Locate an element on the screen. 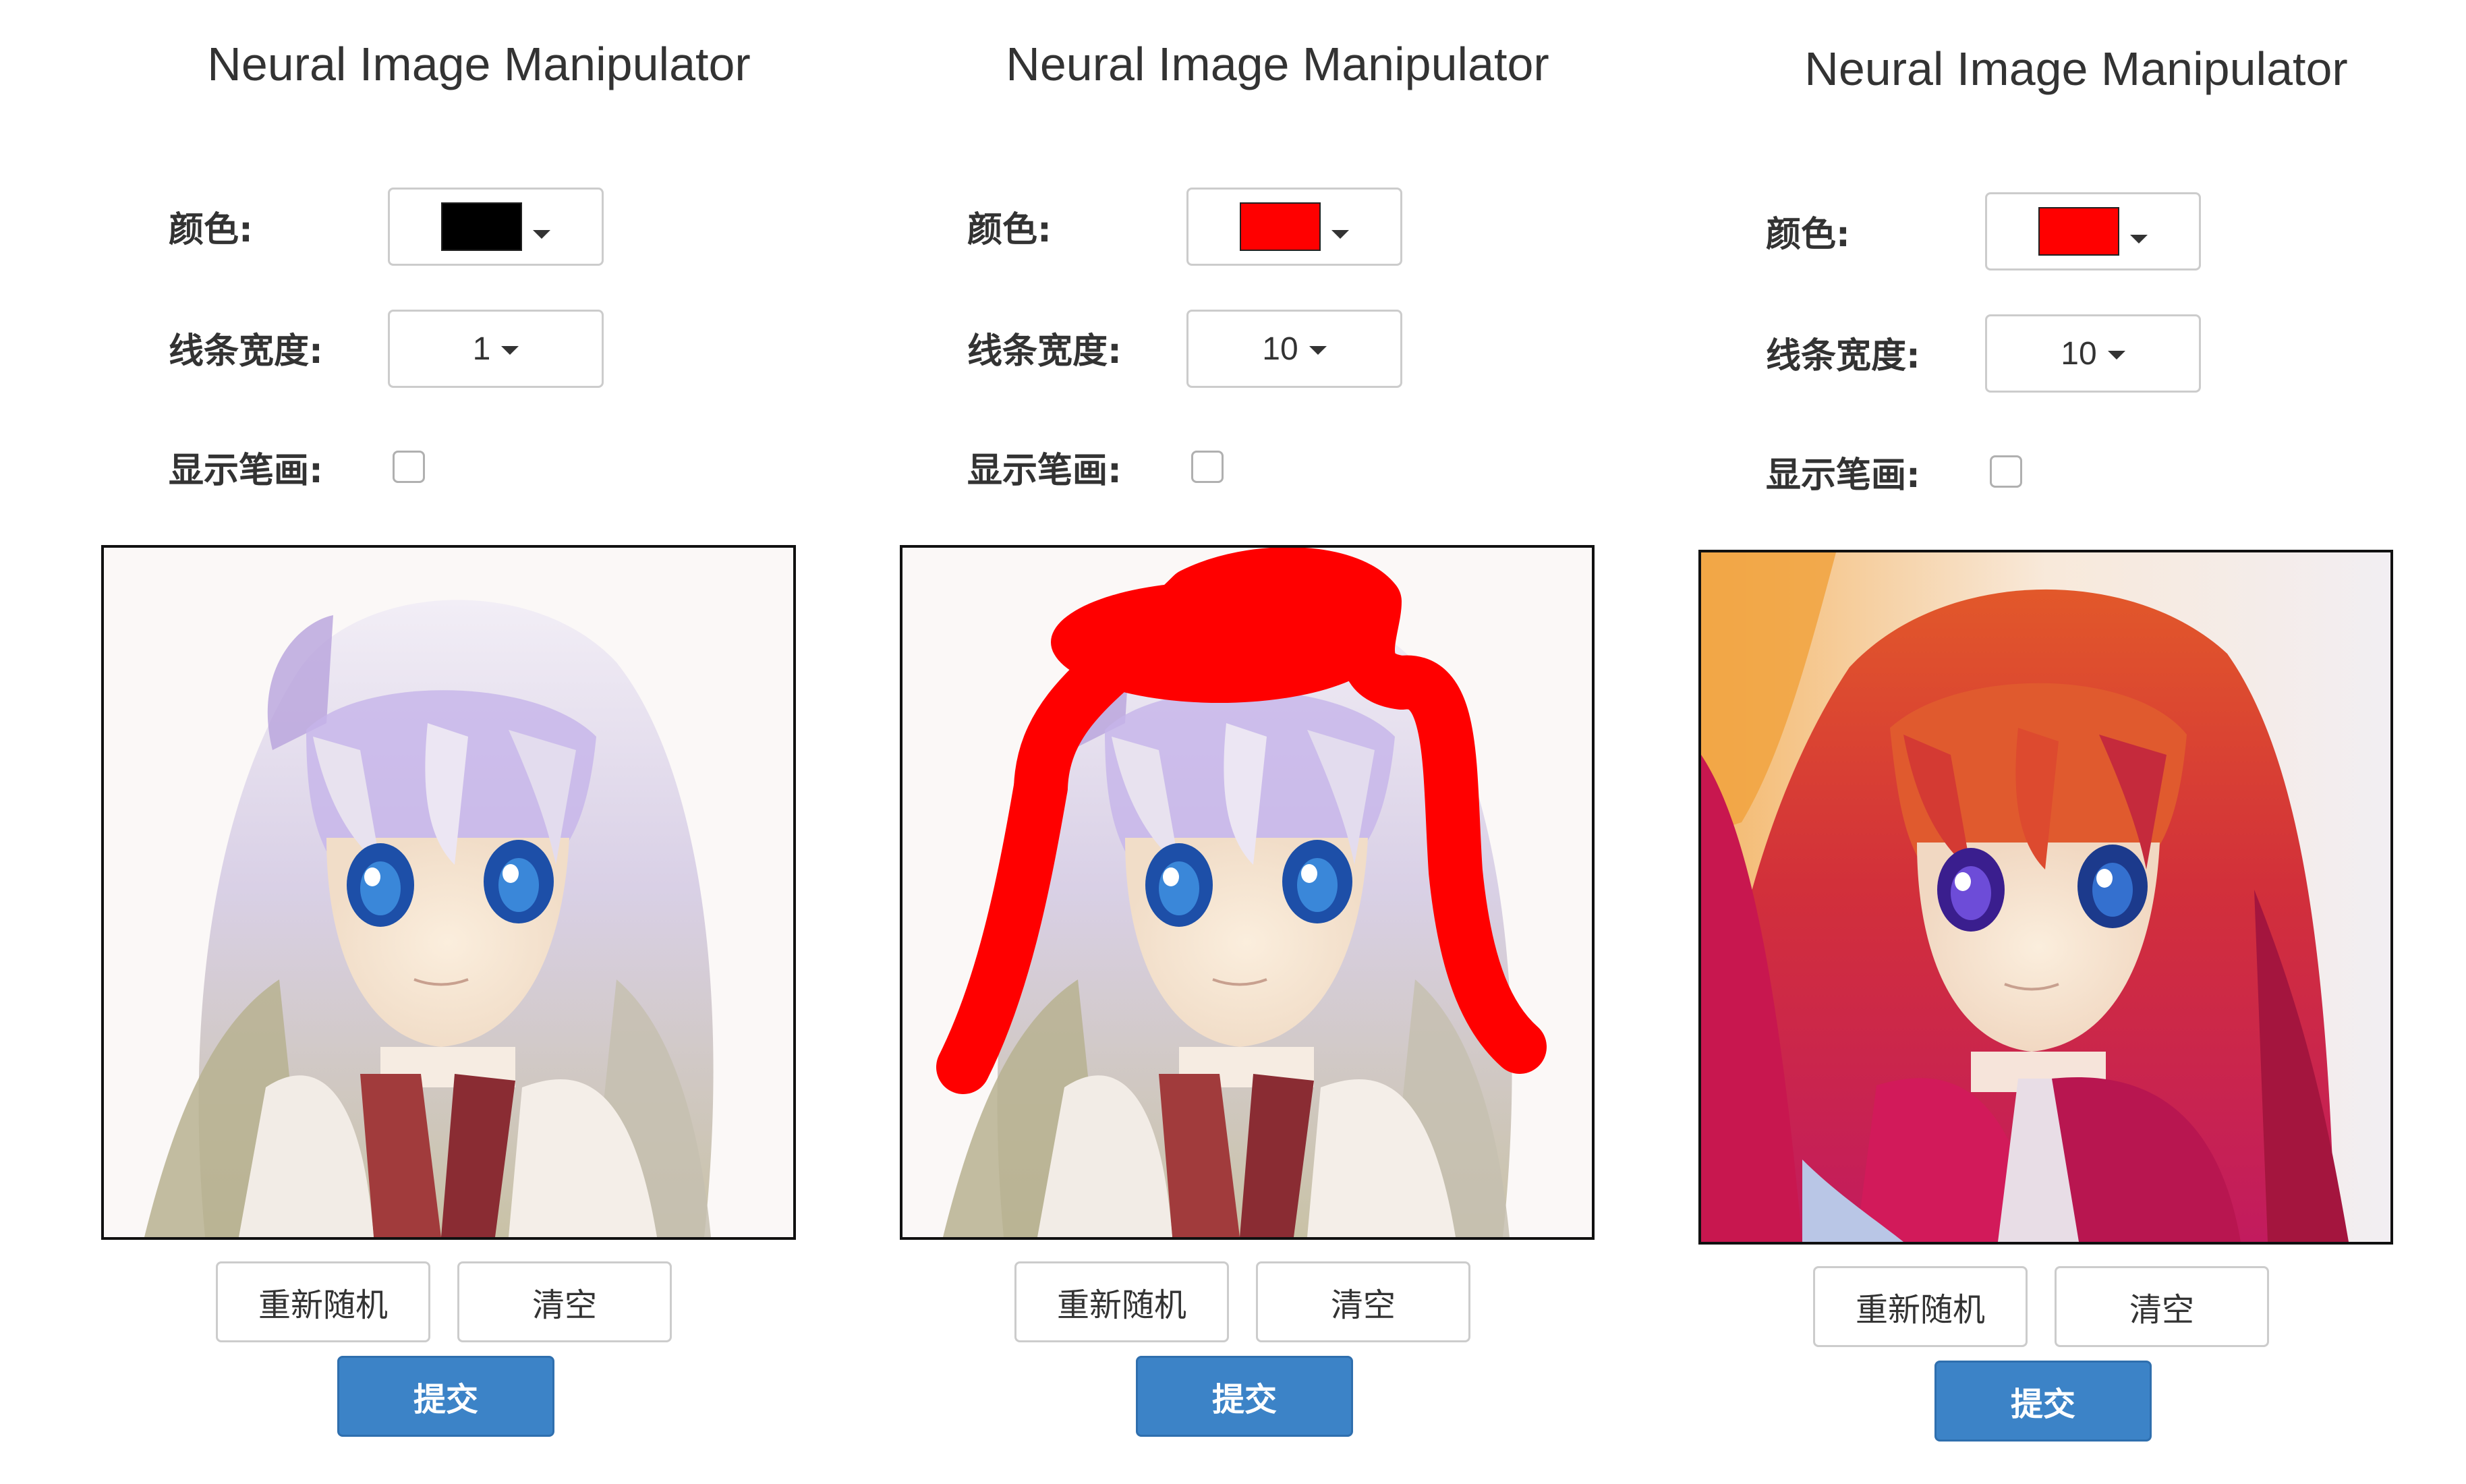 The height and width of the screenshot is (1484, 2466). line-width-select: 1 is located at coordinates (496, 349).